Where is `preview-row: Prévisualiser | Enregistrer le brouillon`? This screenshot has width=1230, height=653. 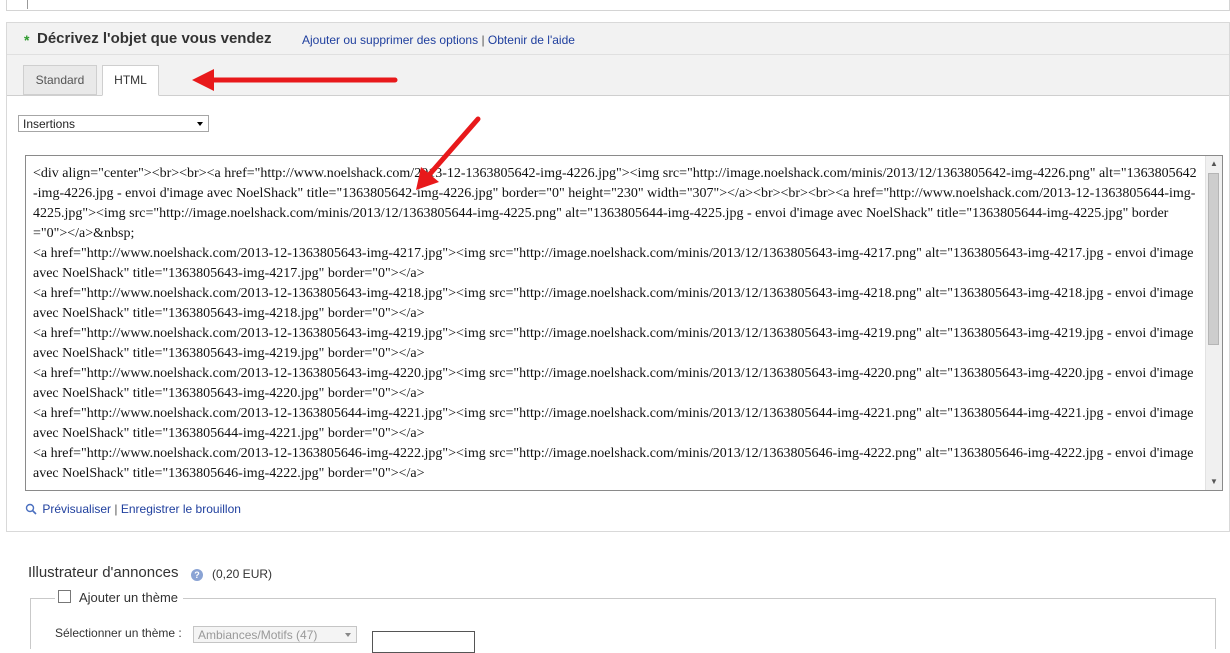 preview-row: Prévisualiser | Enregistrer le brouillon is located at coordinates (133, 509).